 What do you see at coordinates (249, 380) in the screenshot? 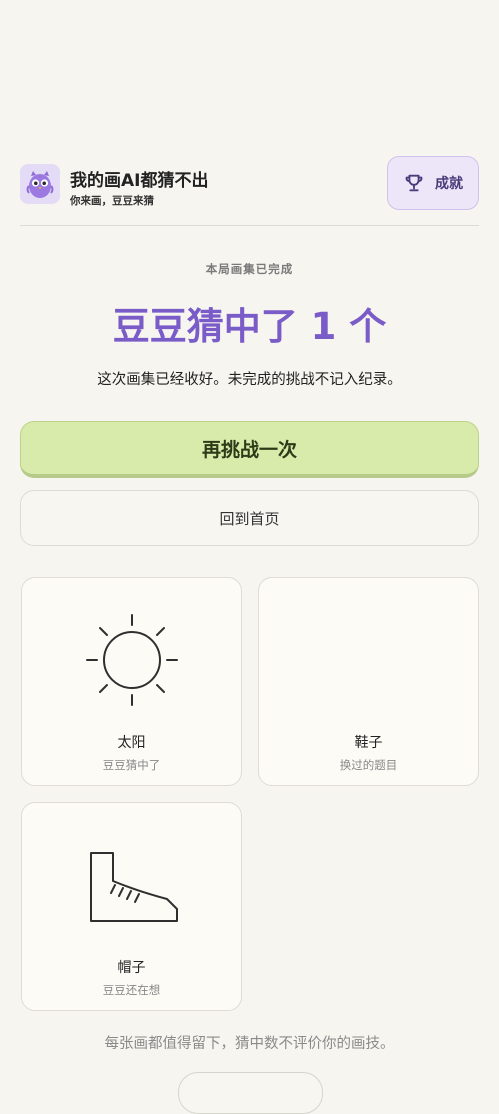
I see `result-message: 这次画集已经收好。未完成的挑战不记入纪录。` at bounding box center [249, 380].